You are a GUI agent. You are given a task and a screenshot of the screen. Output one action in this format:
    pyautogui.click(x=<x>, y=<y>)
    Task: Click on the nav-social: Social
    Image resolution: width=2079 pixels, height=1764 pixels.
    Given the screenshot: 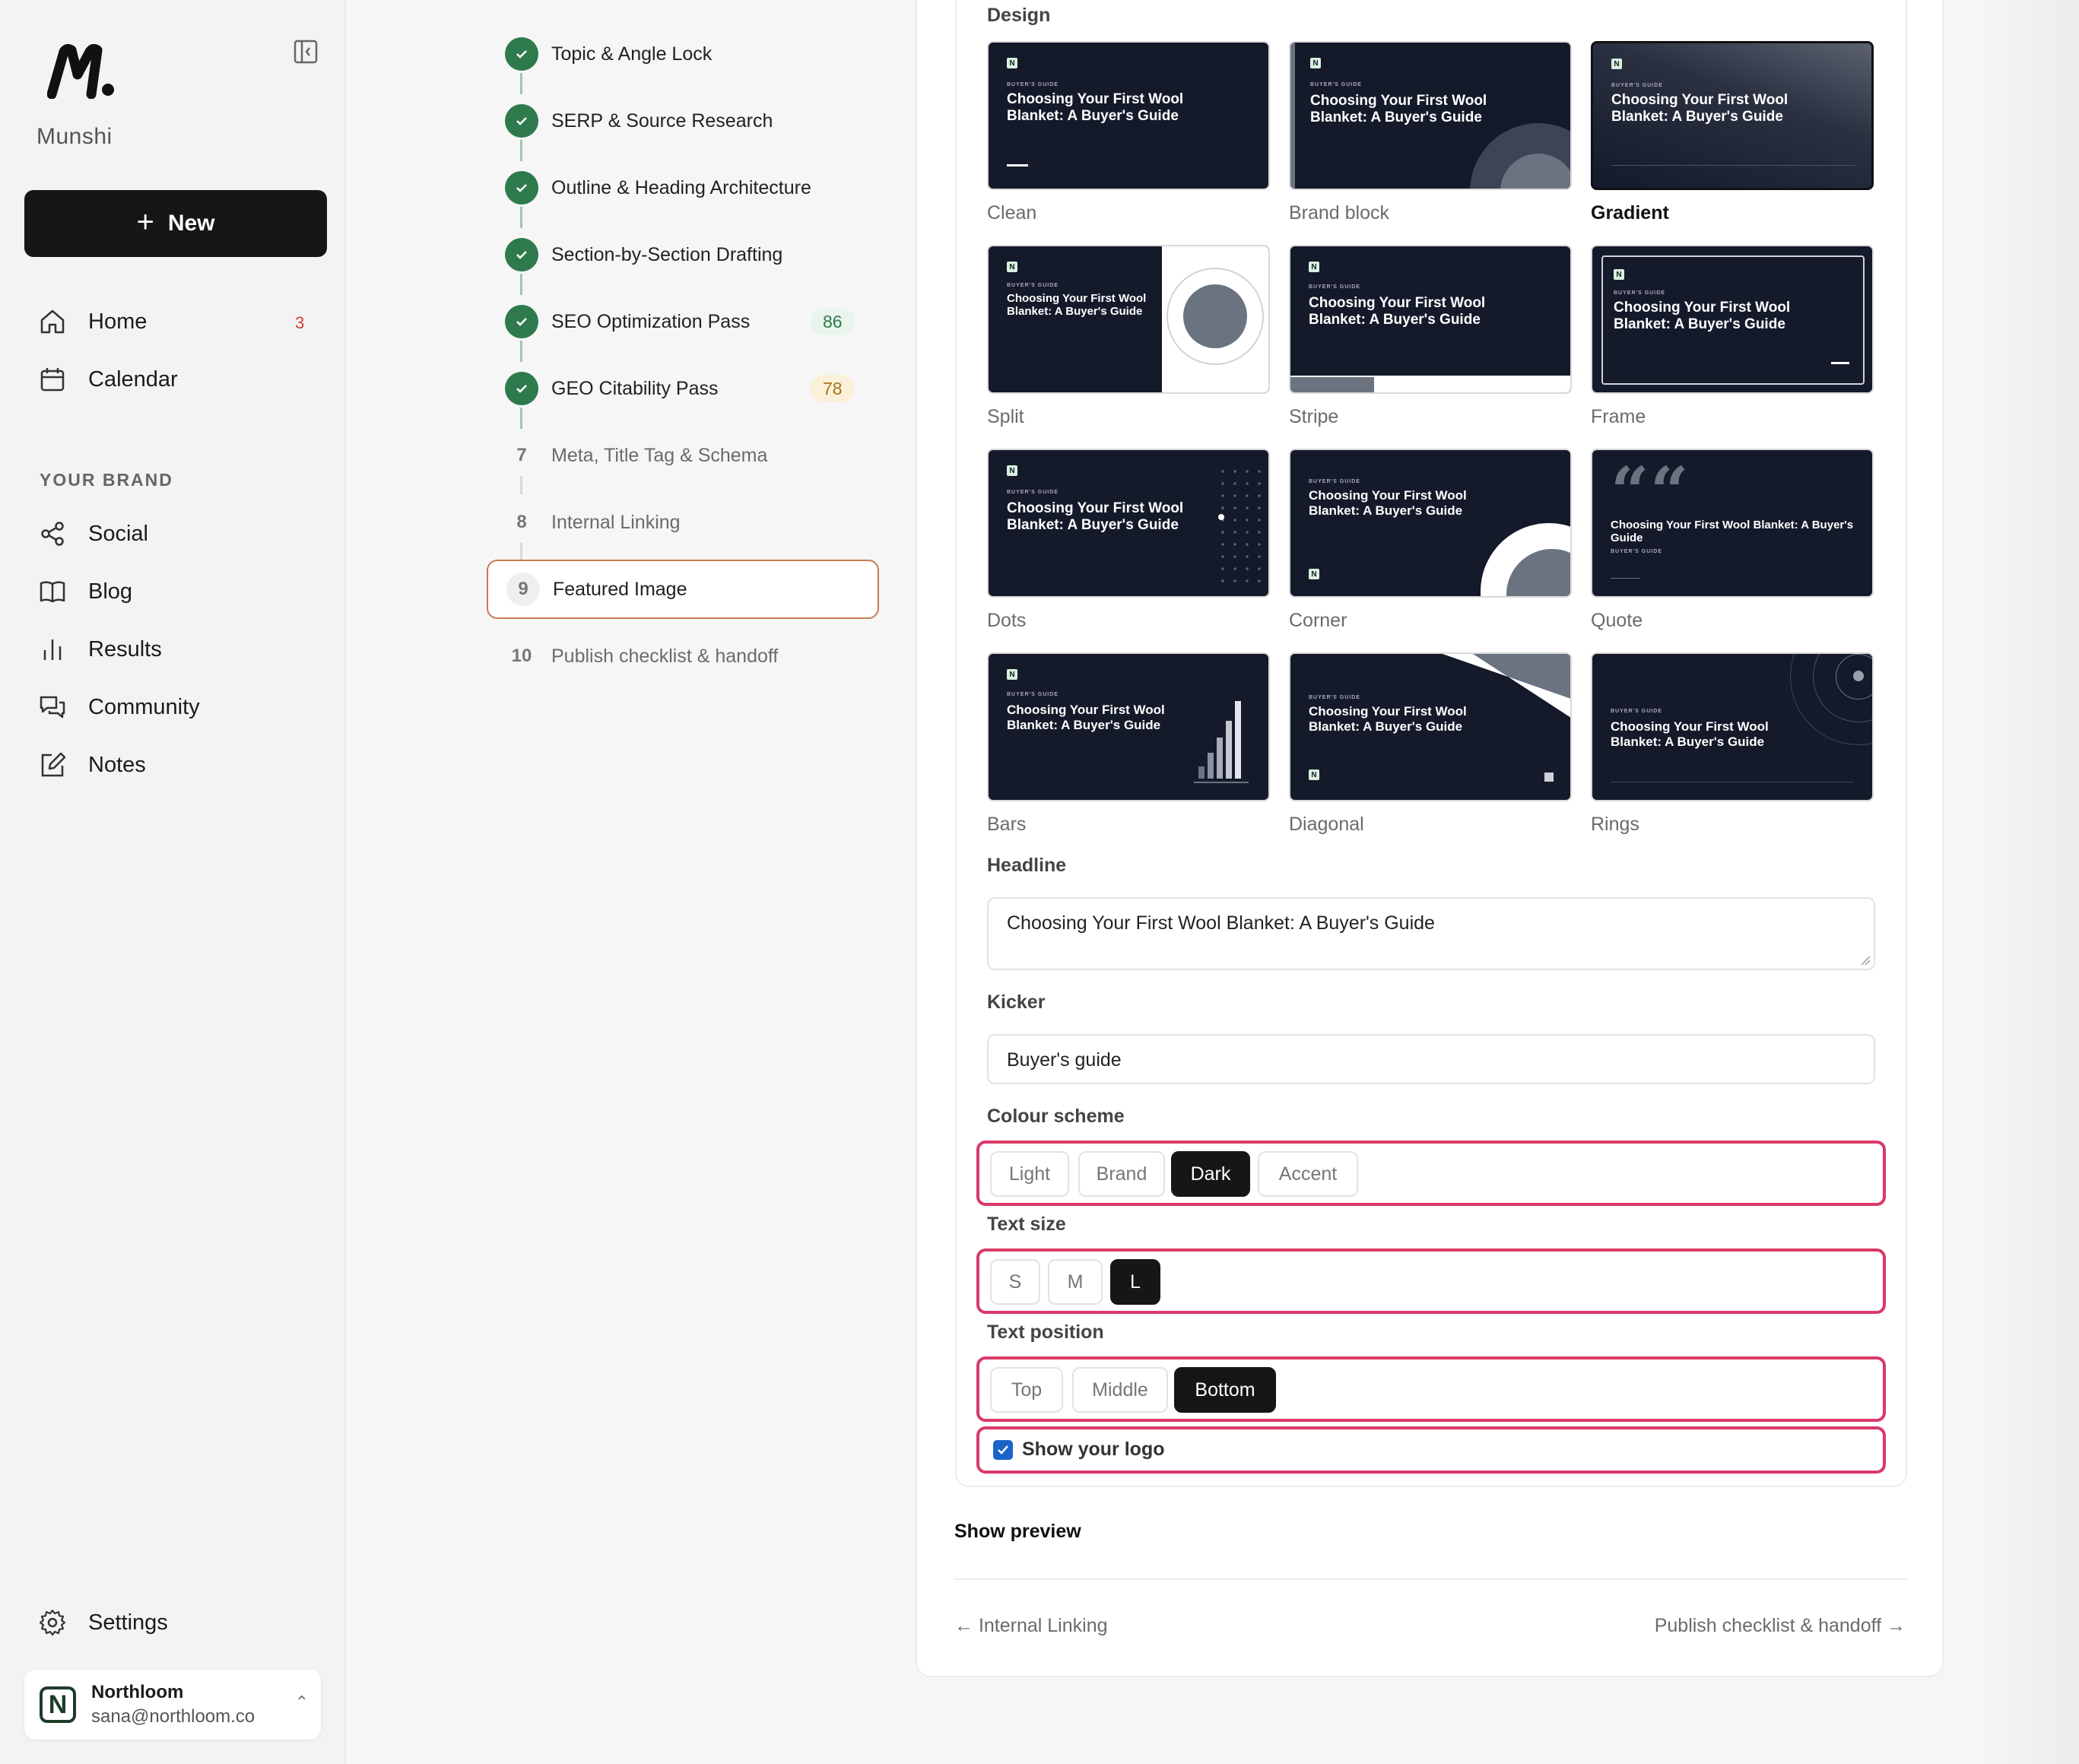 What is the action you would take?
    pyautogui.click(x=93, y=534)
    